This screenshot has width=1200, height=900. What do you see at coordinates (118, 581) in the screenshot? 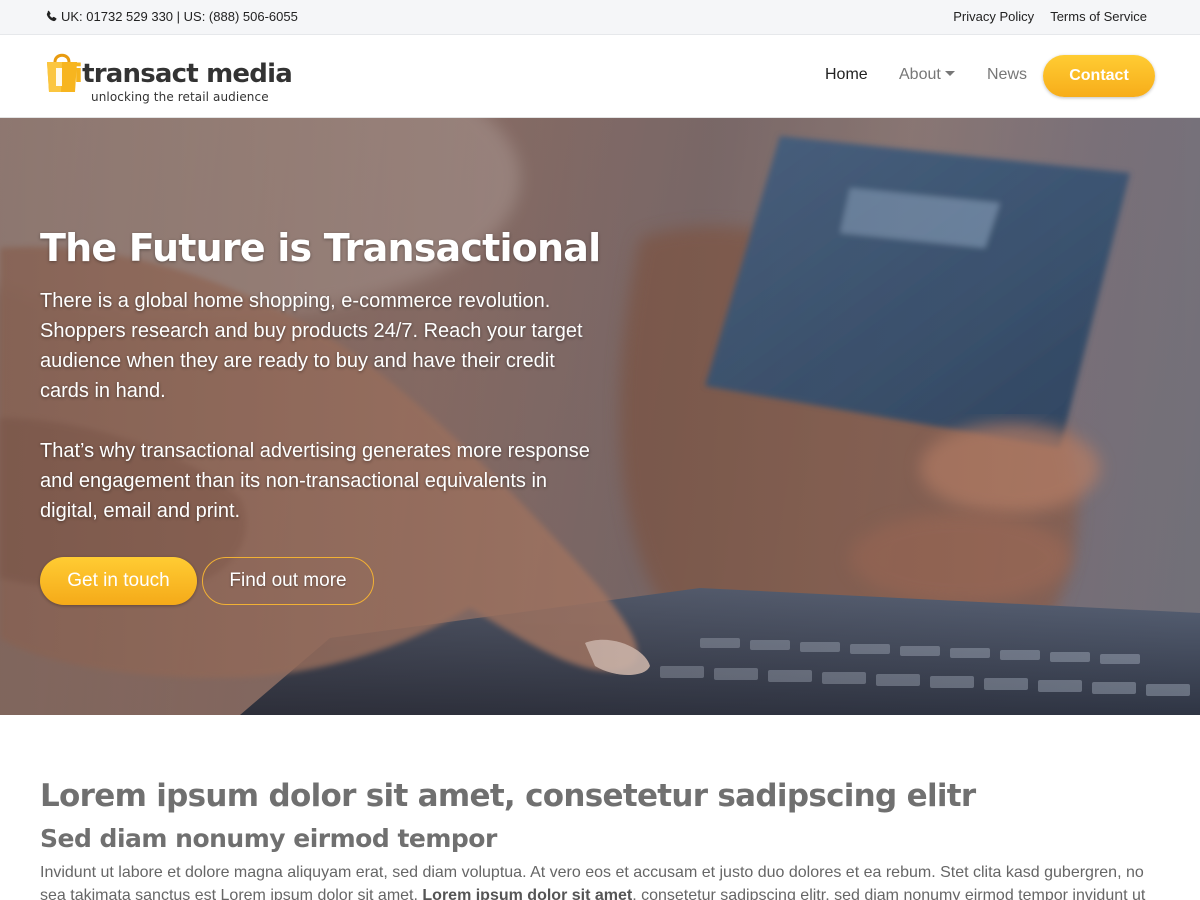
I see `get-in-touch-button: Get in touch` at bounding box center [118, 581].